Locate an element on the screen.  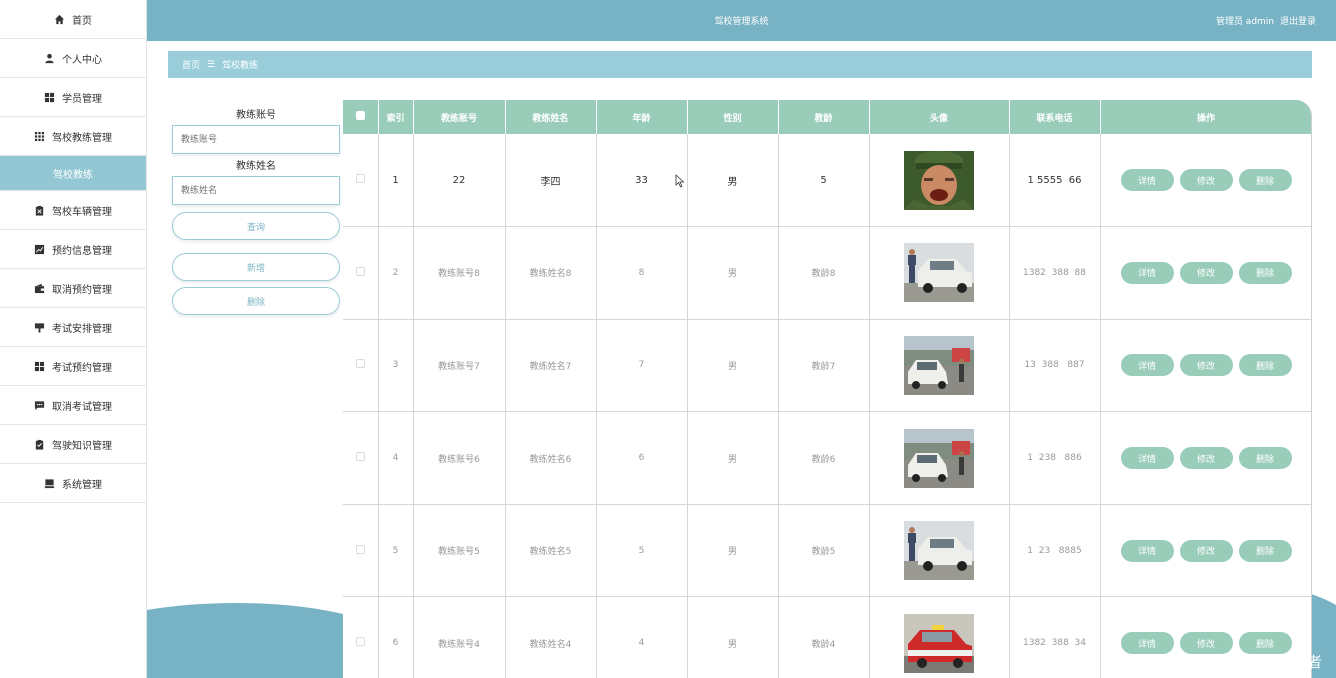
cell-name: 李四 is located at coordinates (551, 181).